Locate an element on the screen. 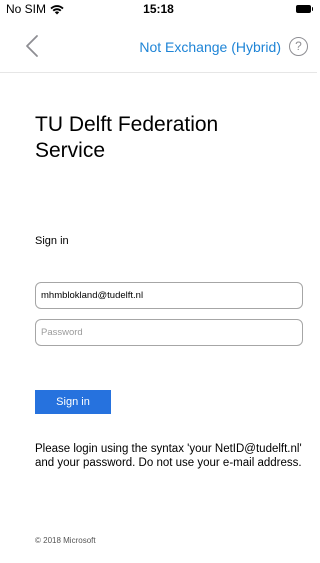 This screenshot has height=563, width=320. signin-label: Sign in is located at coordinates (52, 241).